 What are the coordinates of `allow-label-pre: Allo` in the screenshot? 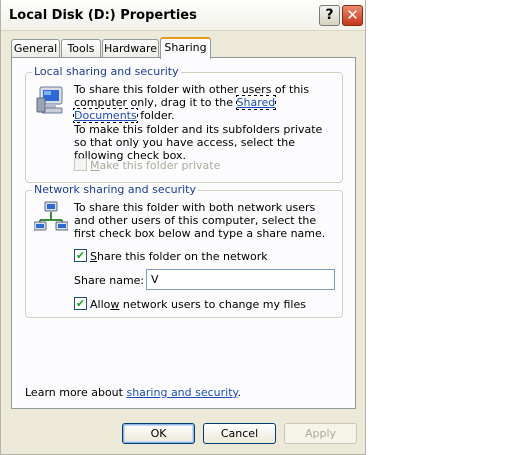 It's located at (100, 304).